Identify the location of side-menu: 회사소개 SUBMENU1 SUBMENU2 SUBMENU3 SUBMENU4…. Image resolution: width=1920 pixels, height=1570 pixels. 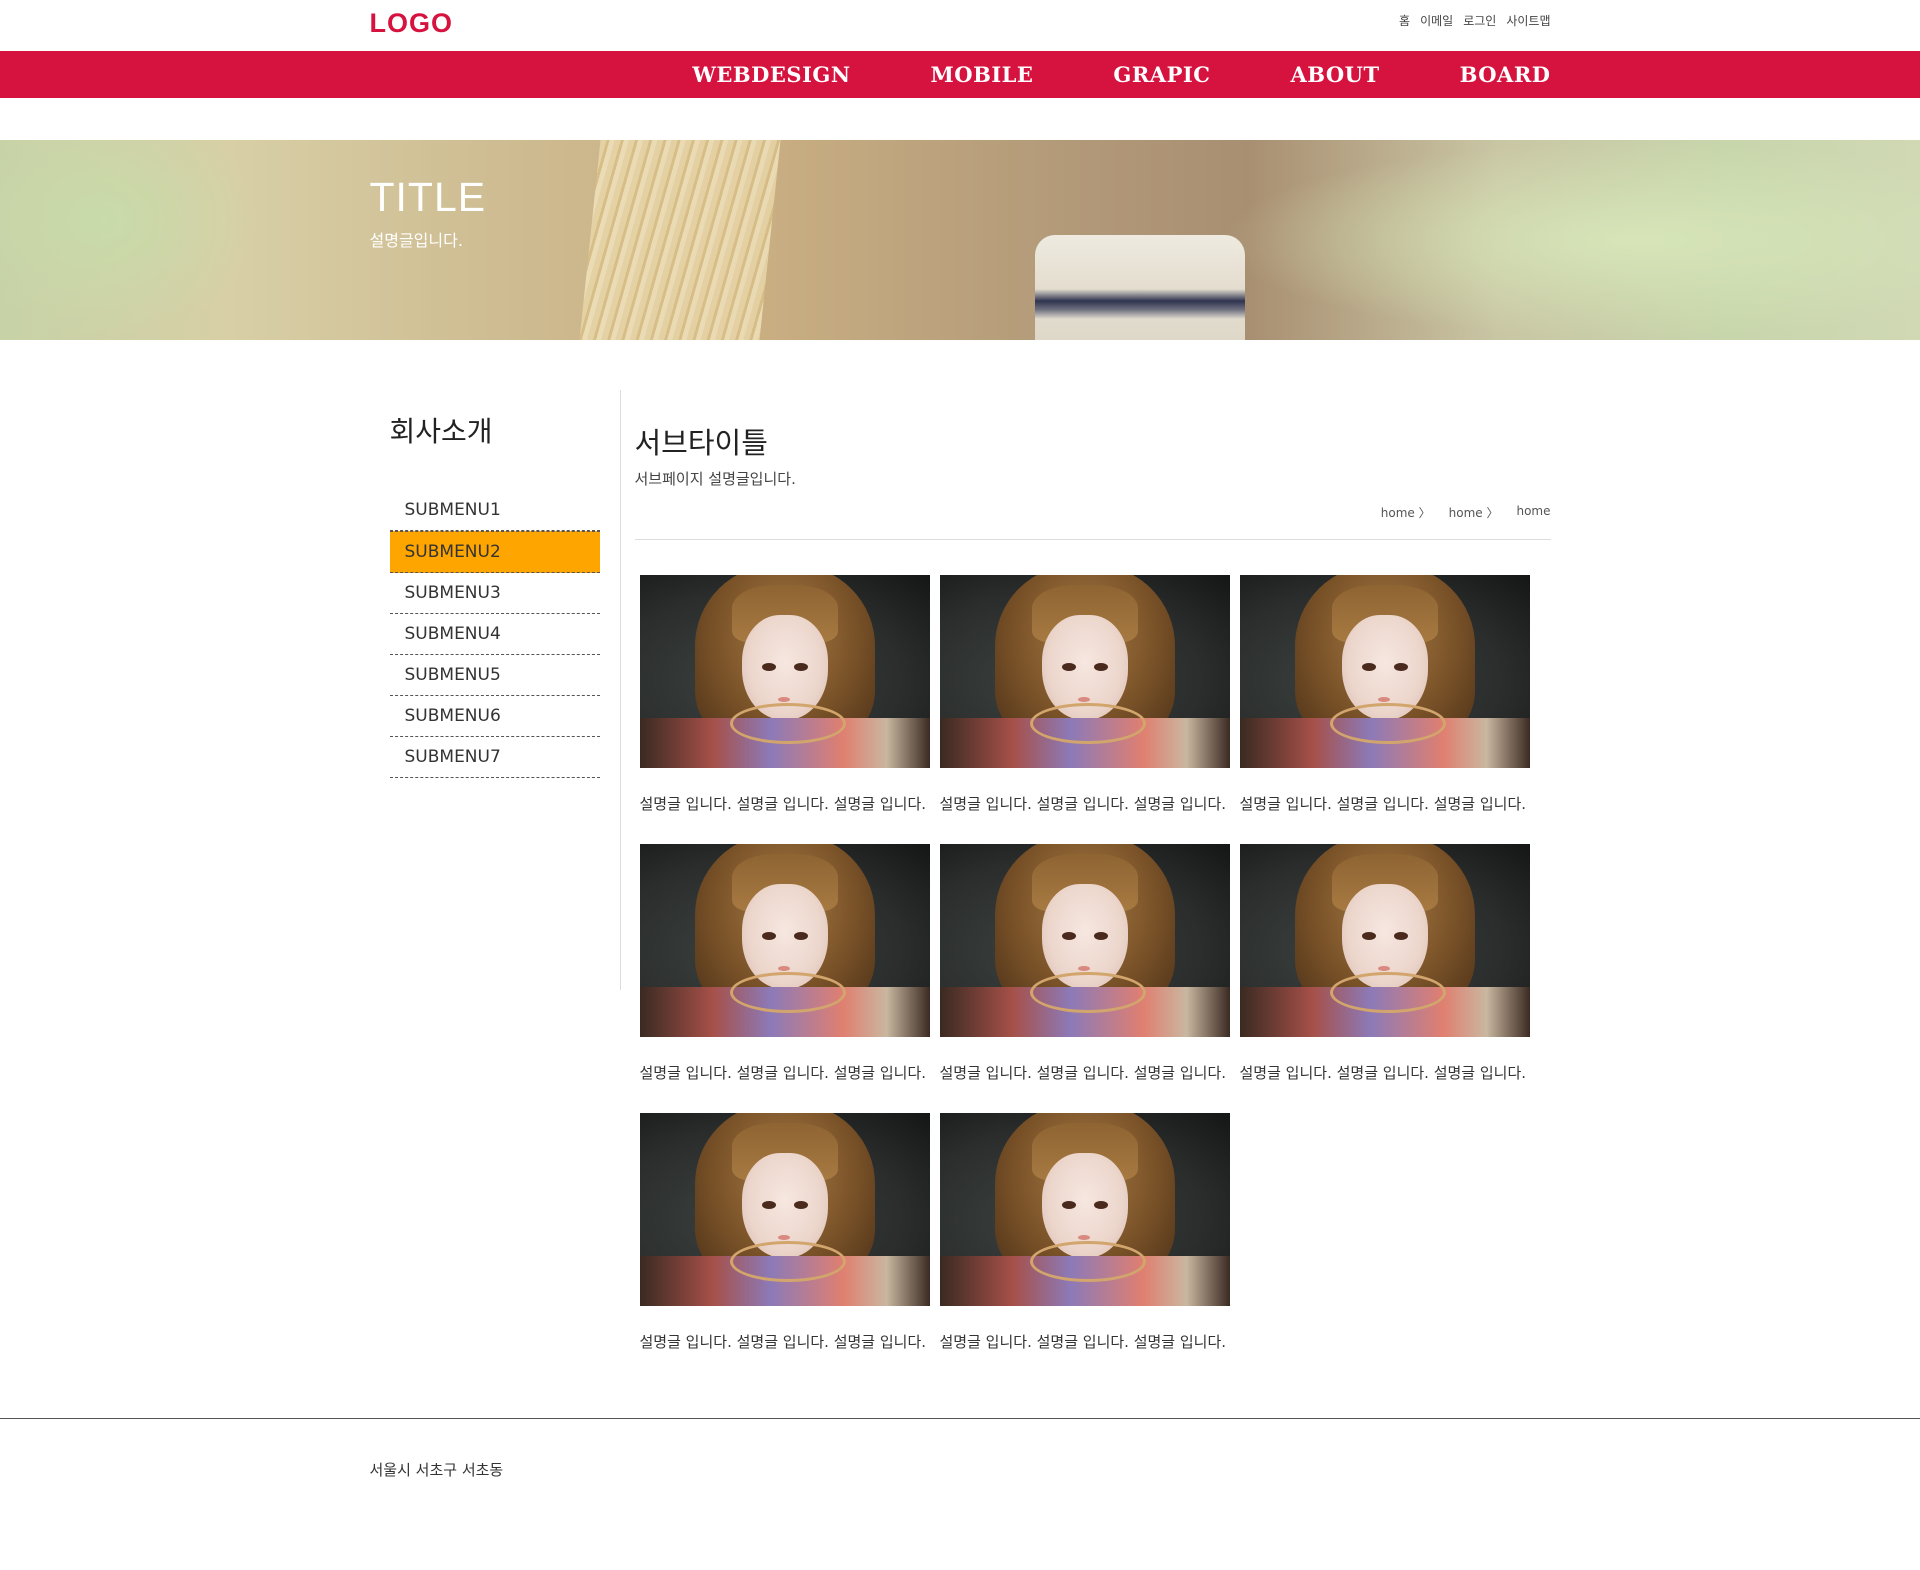
(494, 584).